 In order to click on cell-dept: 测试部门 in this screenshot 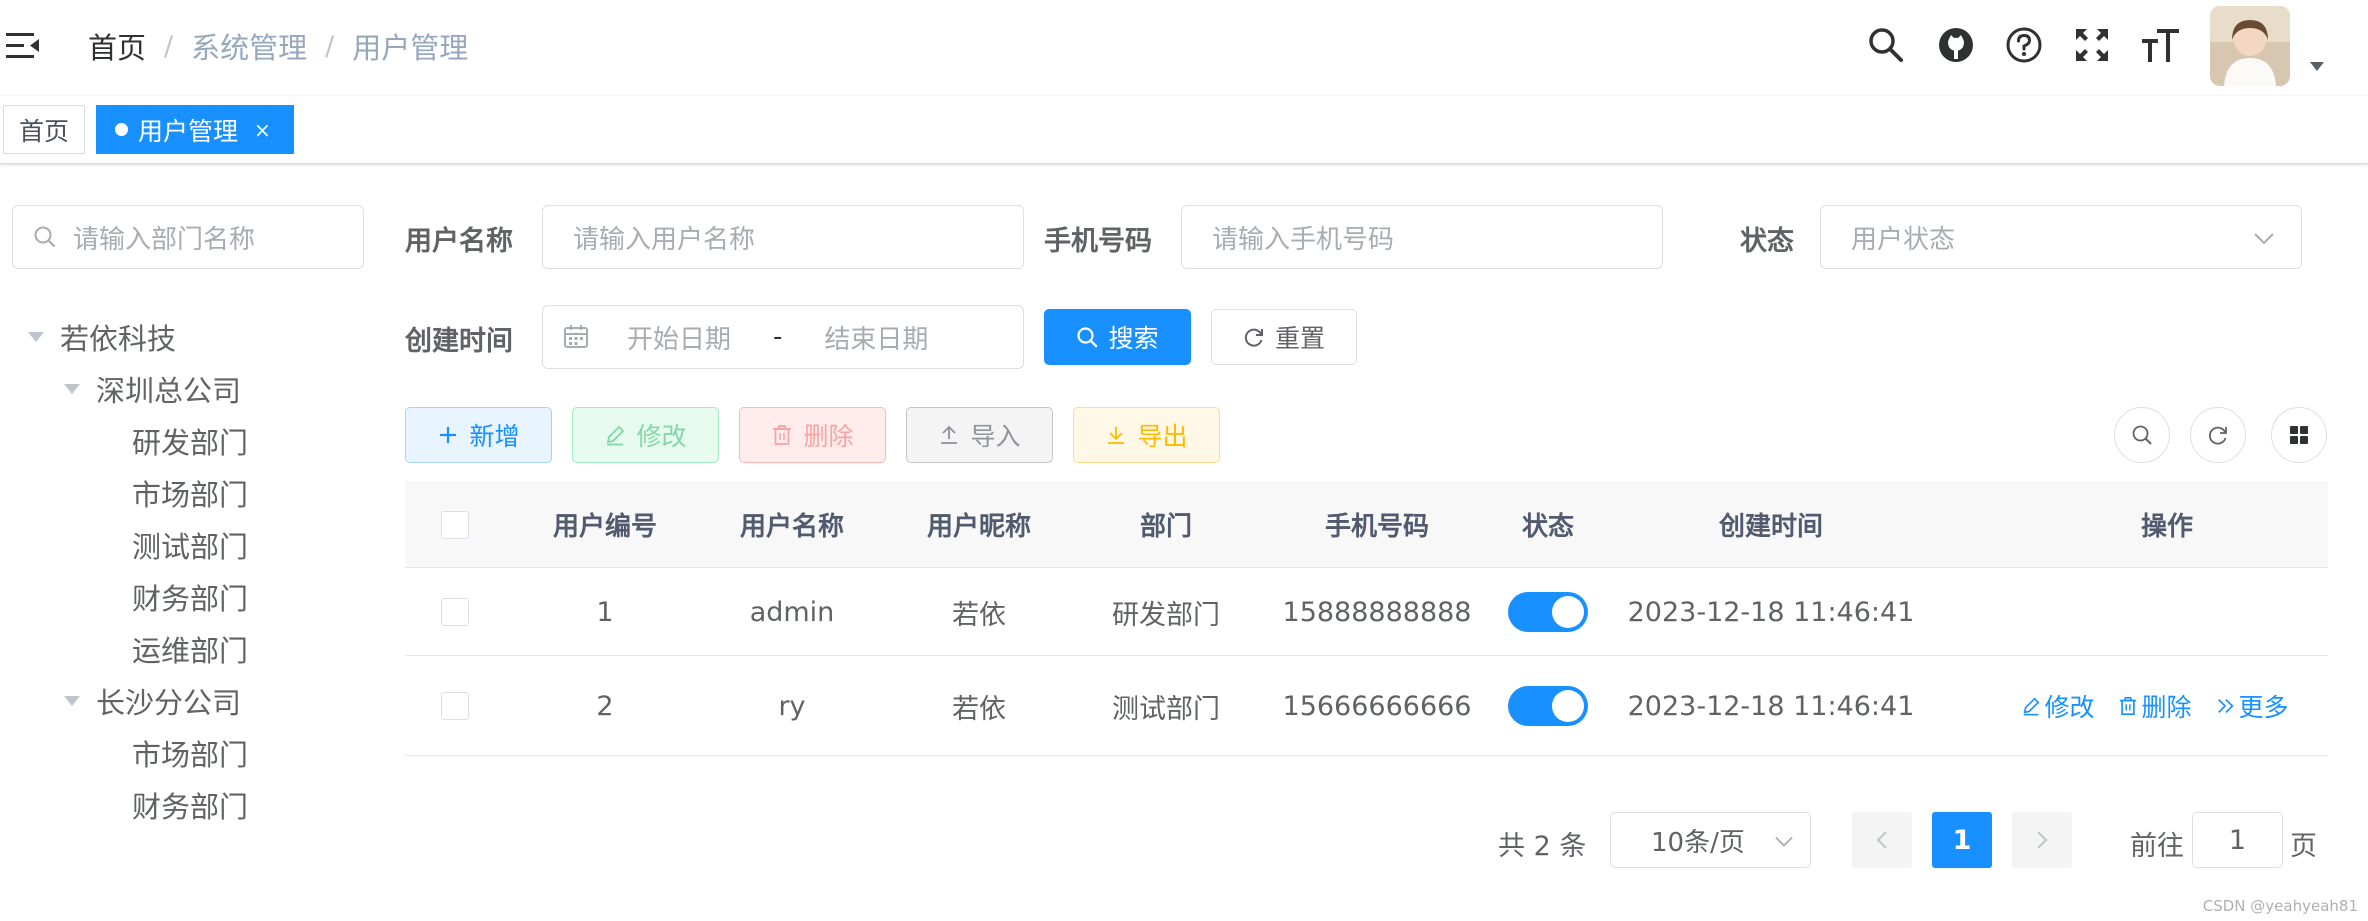, I will do `click(1166, 709)`.